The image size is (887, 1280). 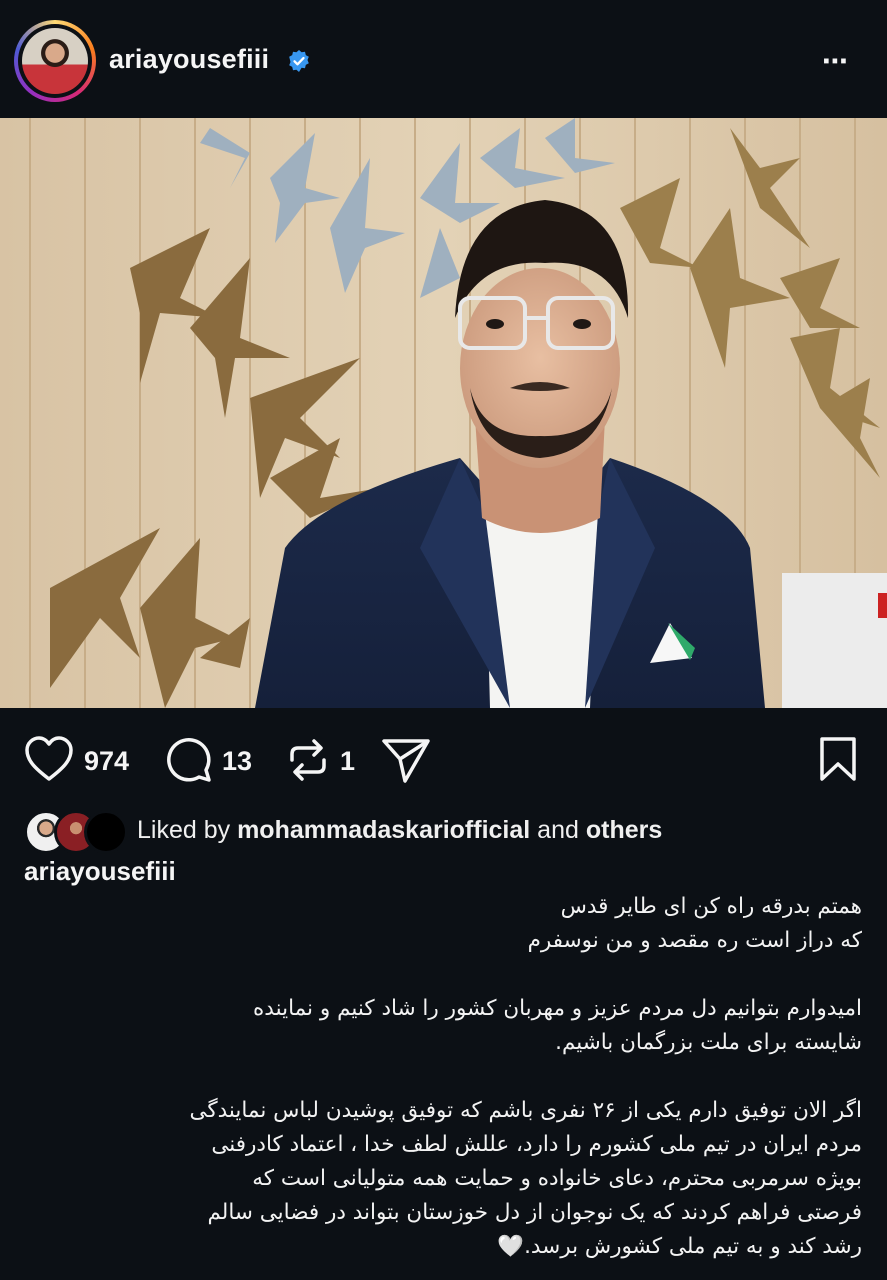 What do you see at coordinates (189, 59) in the screenshot?
I see `post-username: ariayousefiii` at bounding box center [189, 59].